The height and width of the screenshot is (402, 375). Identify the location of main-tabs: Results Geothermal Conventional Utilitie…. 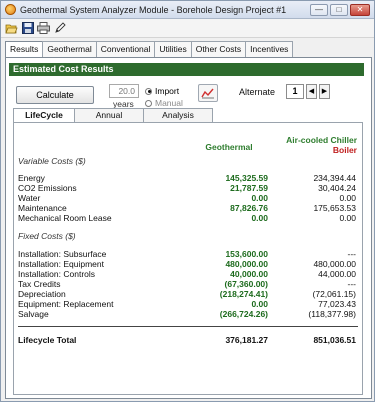
(149, 49).